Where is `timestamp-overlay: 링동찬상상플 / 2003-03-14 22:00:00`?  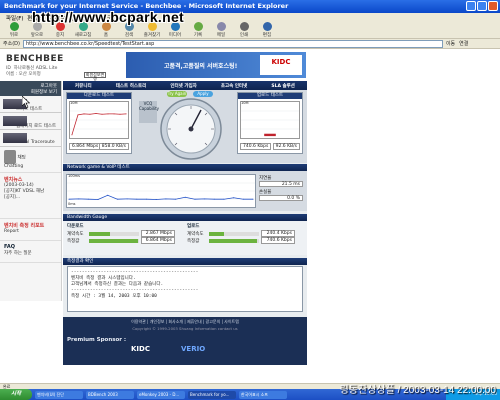
timestamp-overlay: 링동찬상상플 / 2003-03-14 22:00:00 is located at coordinates (417, 390).